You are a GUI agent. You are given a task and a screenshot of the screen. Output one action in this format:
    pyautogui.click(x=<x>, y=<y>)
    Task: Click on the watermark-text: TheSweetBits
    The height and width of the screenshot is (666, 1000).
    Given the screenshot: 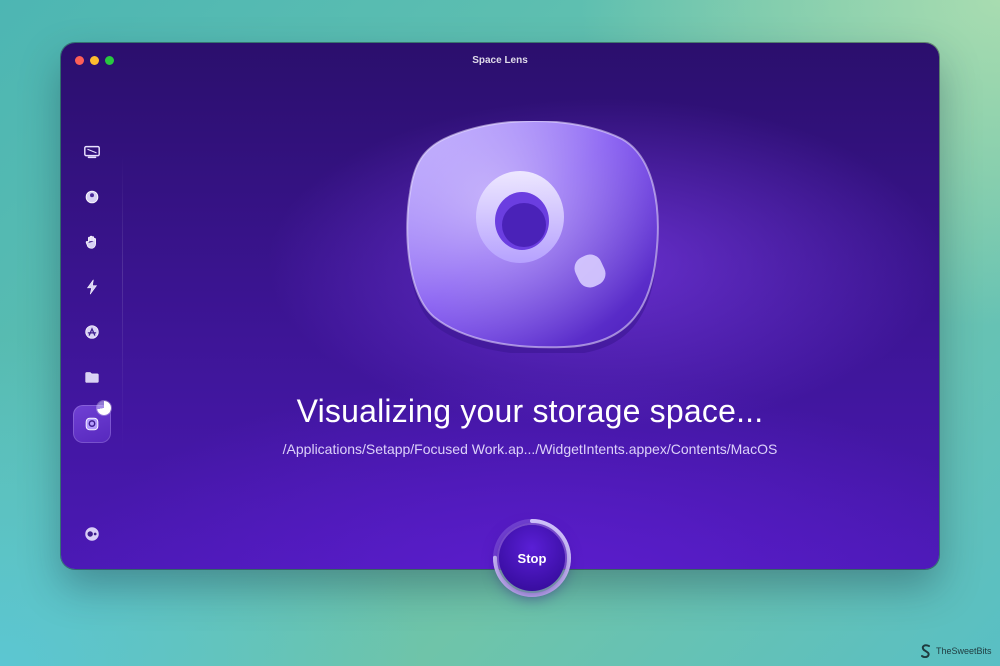 What is the action you would take?
    pyautogui.click(x=964, y=651)
    